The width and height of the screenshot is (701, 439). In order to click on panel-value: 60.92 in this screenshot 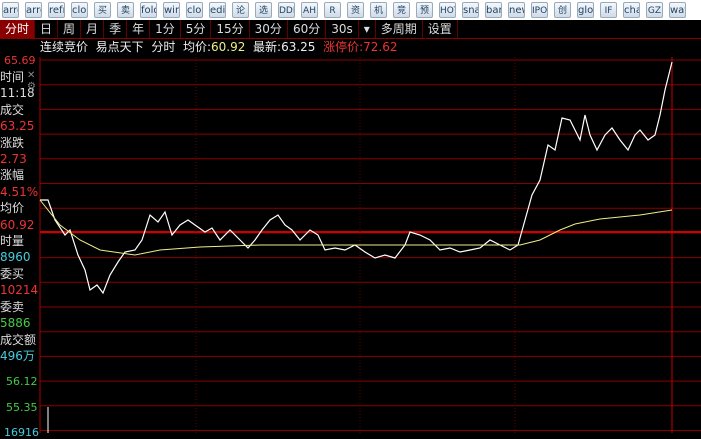, I will do `click(17, 224)`.